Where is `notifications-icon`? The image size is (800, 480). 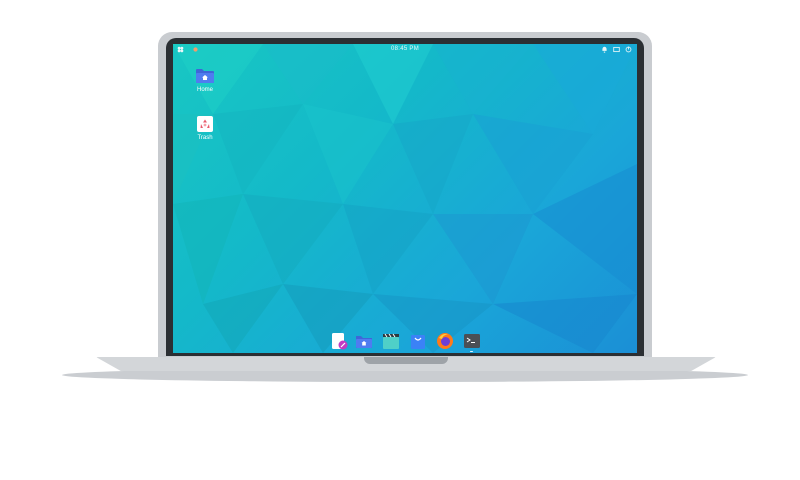
notifications-icon is located at coordinates (604, 49).